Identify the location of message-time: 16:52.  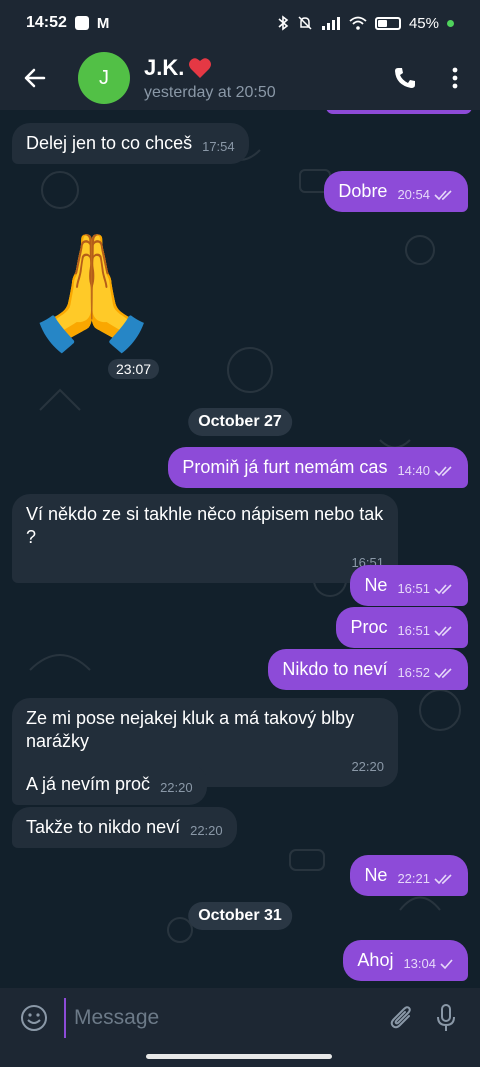
(413, 672).